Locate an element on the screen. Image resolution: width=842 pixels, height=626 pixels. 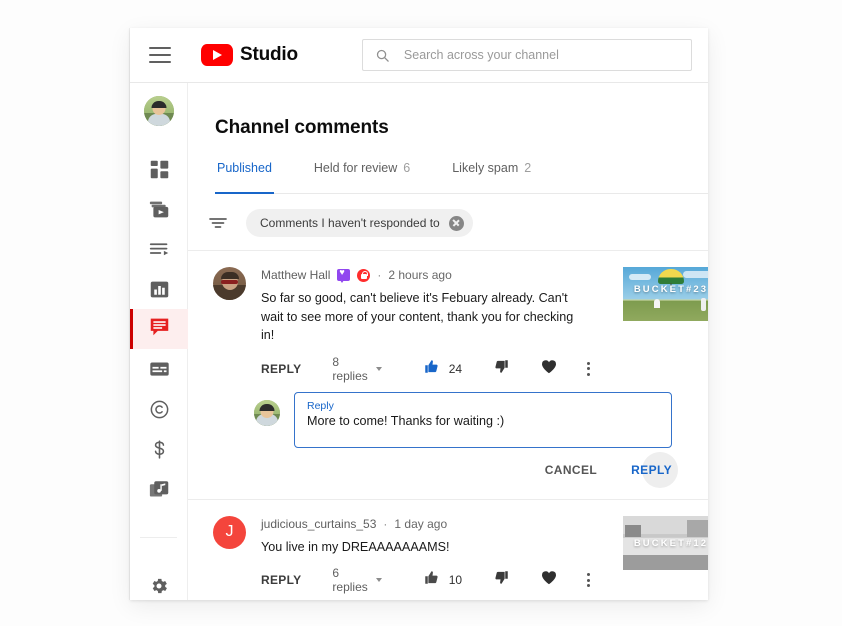
comment-video-info: BUCKET#23 Bu Fr is located at coordinates (665, 294).